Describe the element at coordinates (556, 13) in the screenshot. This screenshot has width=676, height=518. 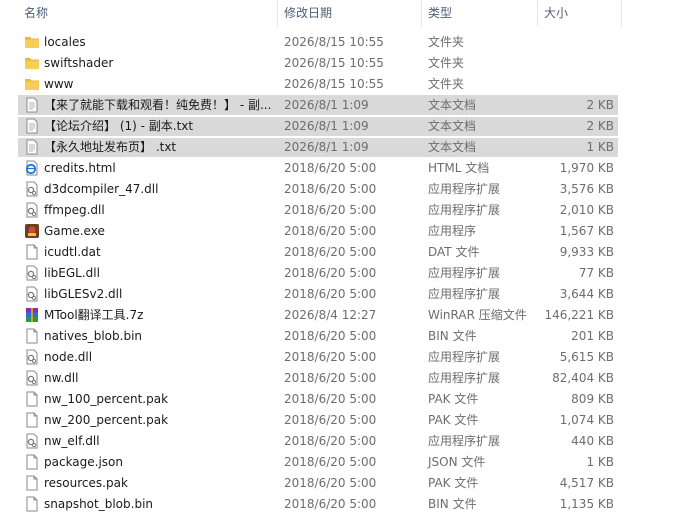
I see `column-header-size-label: 大小` at that location.